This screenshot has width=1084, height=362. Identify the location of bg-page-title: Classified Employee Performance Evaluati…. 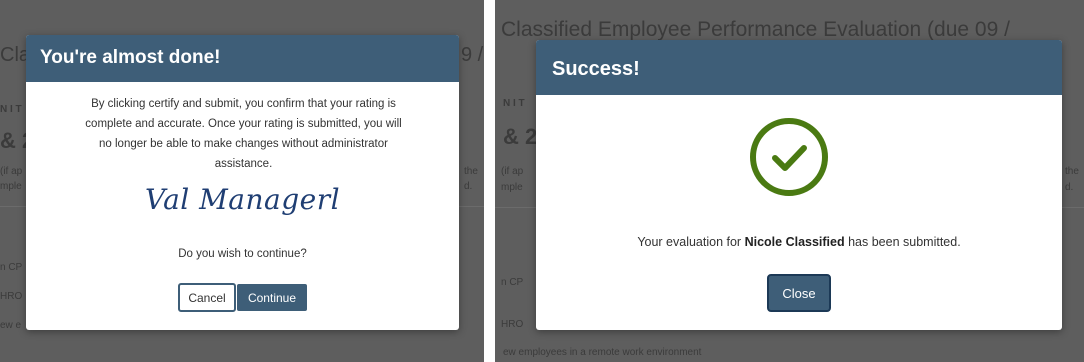
(755, 29).